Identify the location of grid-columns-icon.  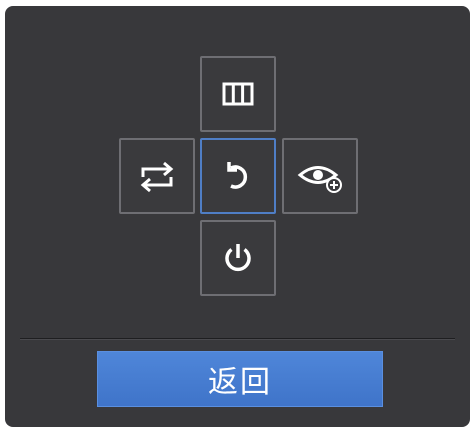
(238, 94).